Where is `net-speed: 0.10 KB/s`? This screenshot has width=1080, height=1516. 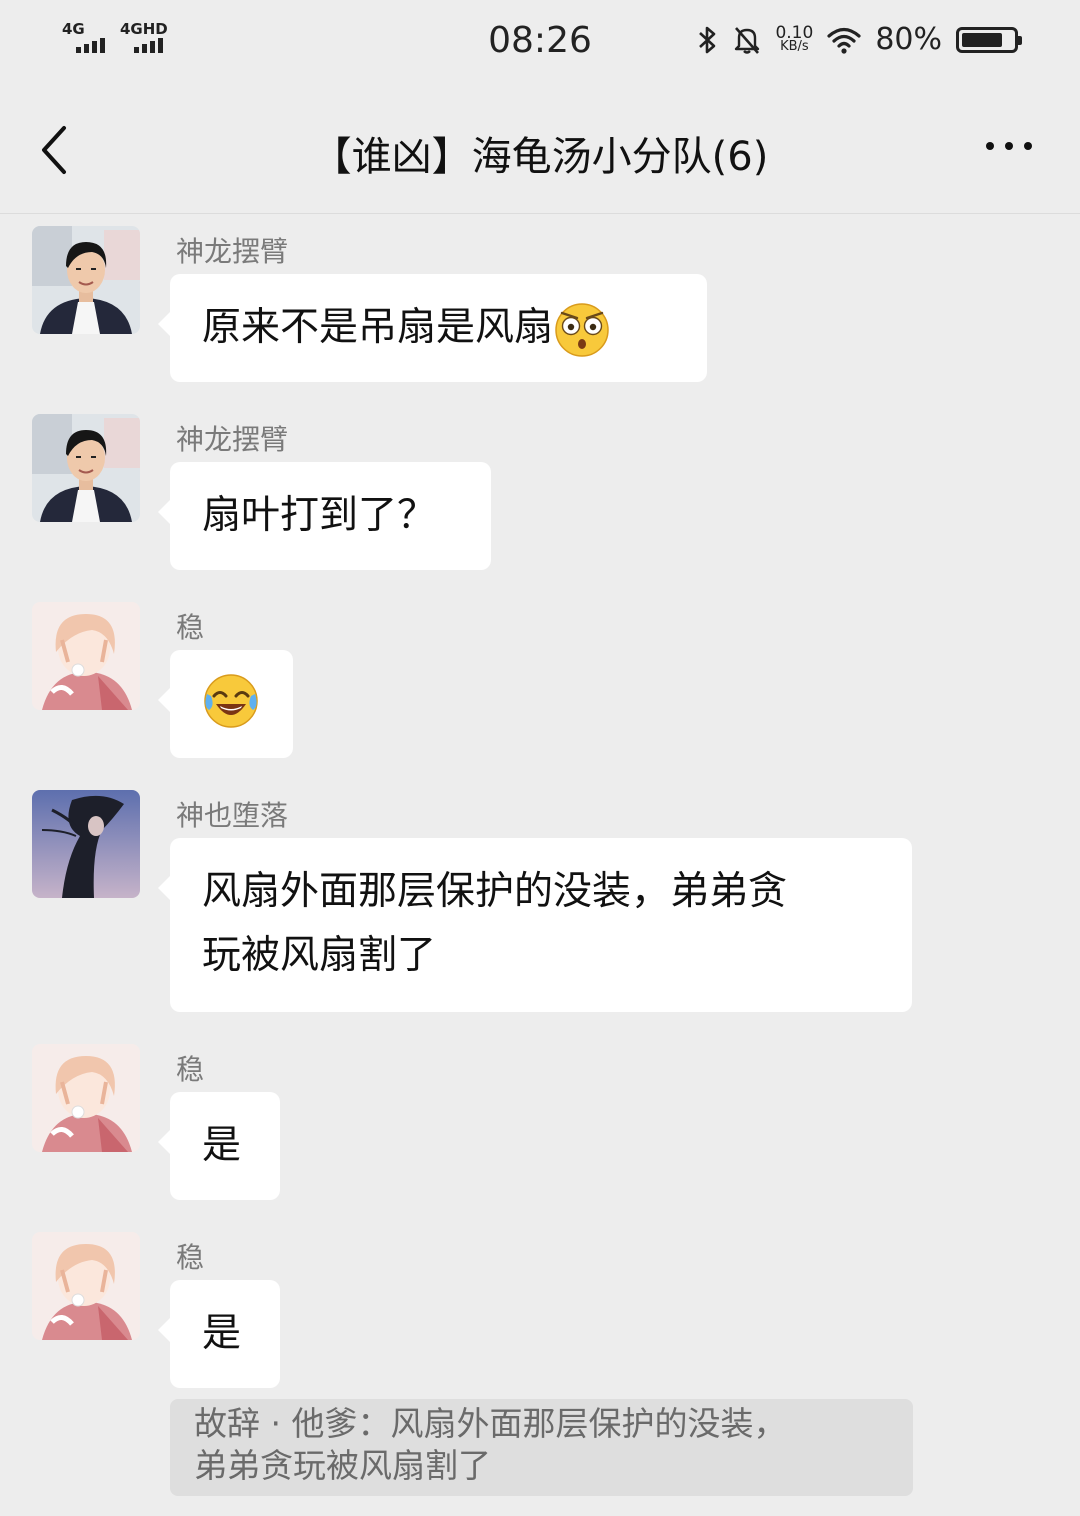
net-speed: 0.10 KB/s is located at coordinates (794, 38).